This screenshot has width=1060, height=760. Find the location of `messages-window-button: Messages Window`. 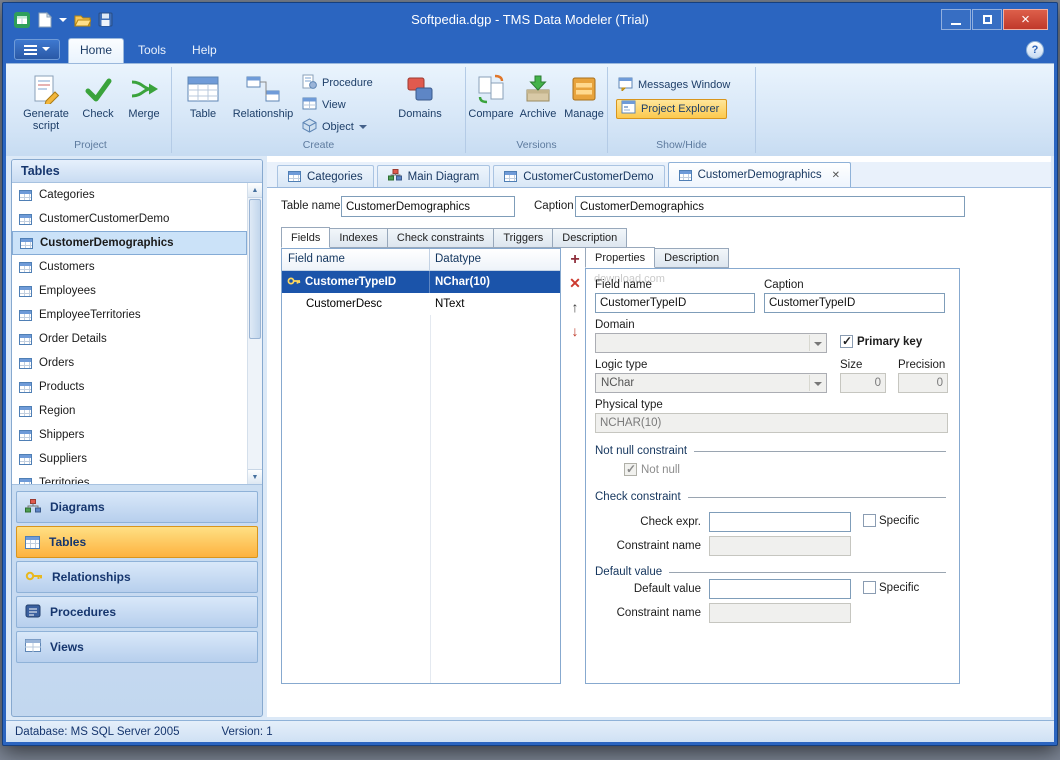

messages-window-button: Messages Window is located at coordinates (674, 85).